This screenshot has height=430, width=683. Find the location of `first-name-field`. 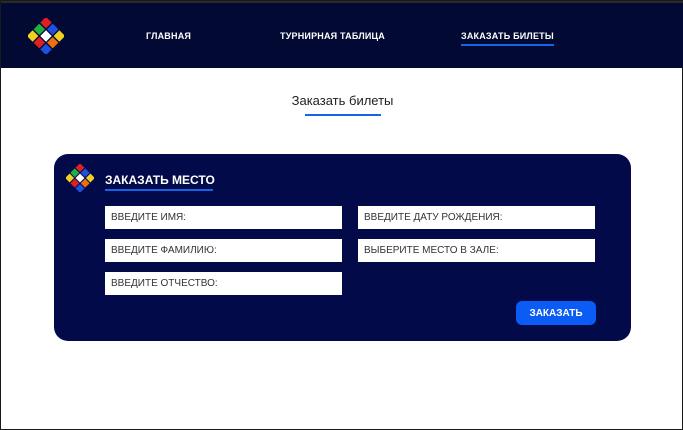

first-name-field is located at coordinates (223, 217).